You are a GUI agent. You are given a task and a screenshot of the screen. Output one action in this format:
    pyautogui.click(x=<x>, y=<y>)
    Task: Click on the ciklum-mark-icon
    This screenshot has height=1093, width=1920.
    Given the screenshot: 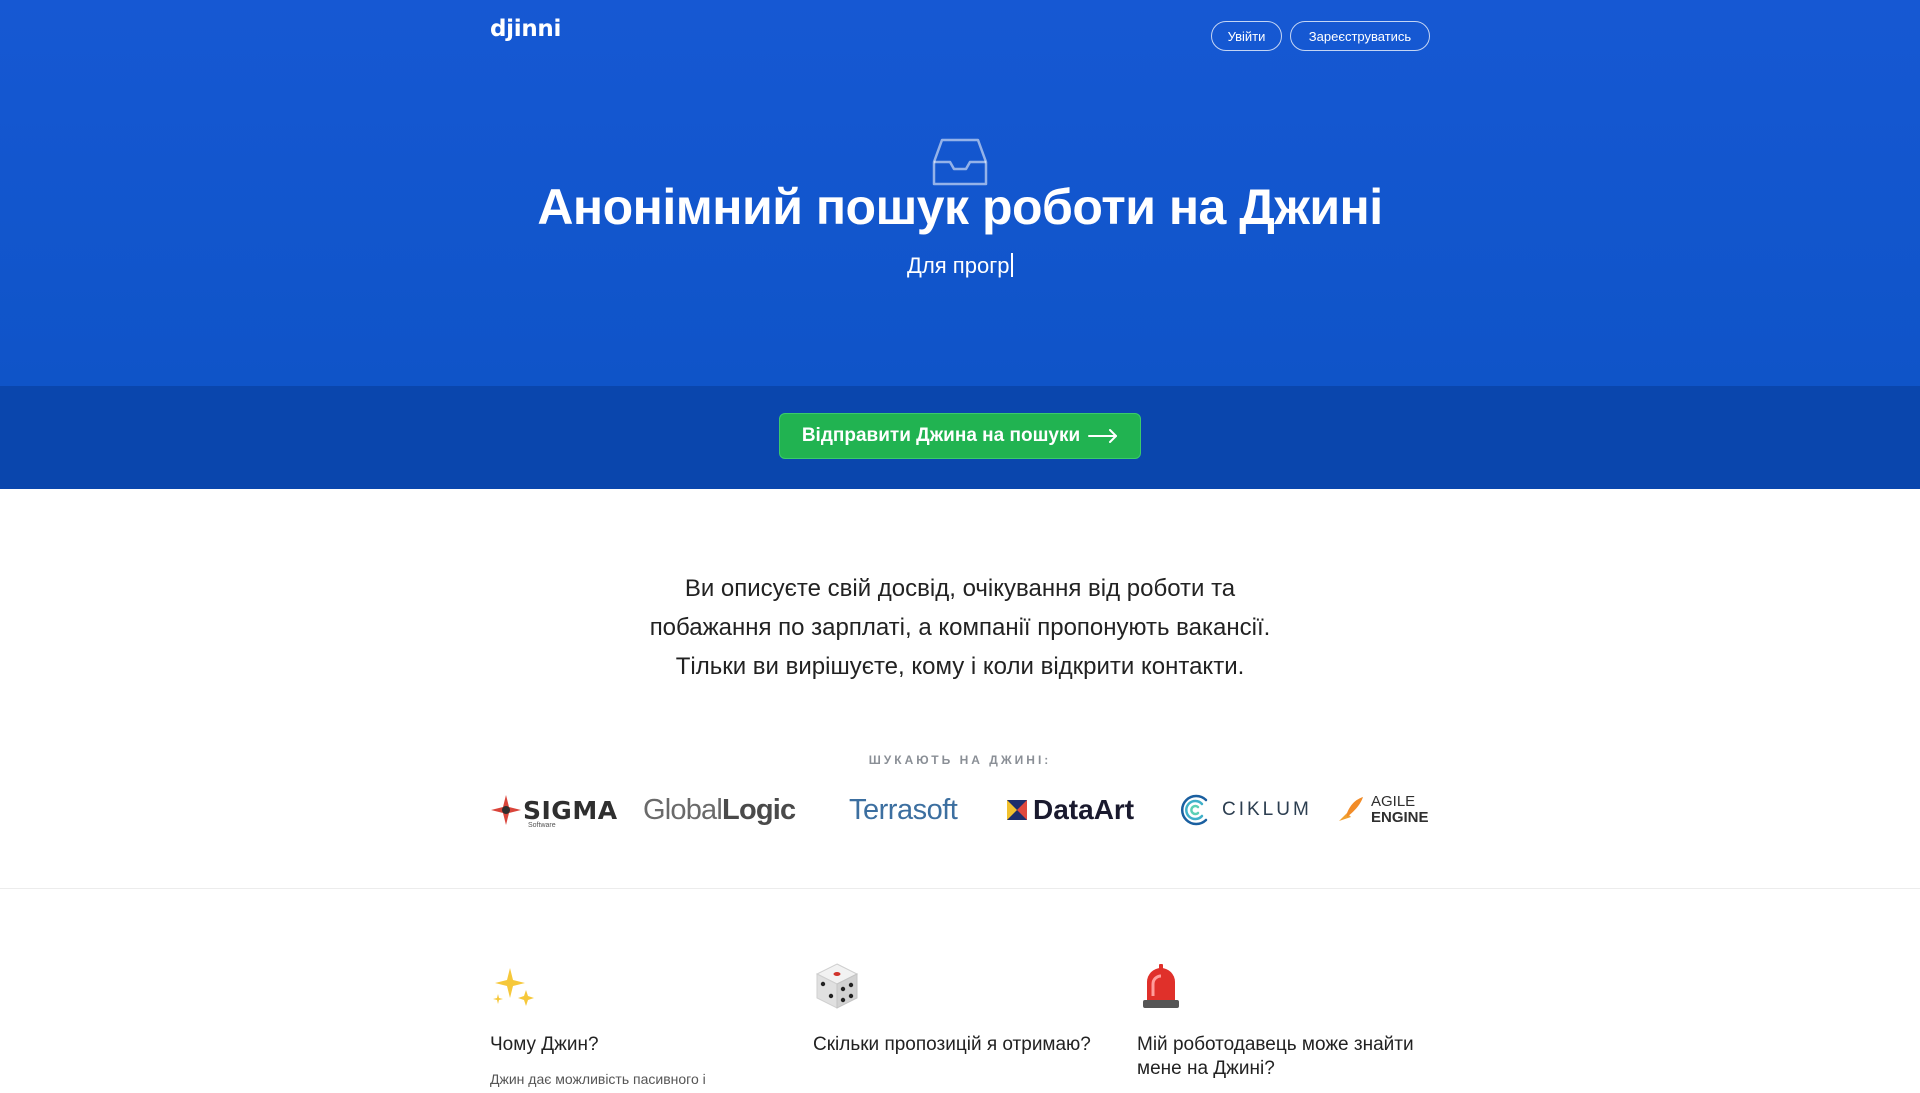 What is the action you would take?
    pyautogui.click(x=1194, y=810)
    